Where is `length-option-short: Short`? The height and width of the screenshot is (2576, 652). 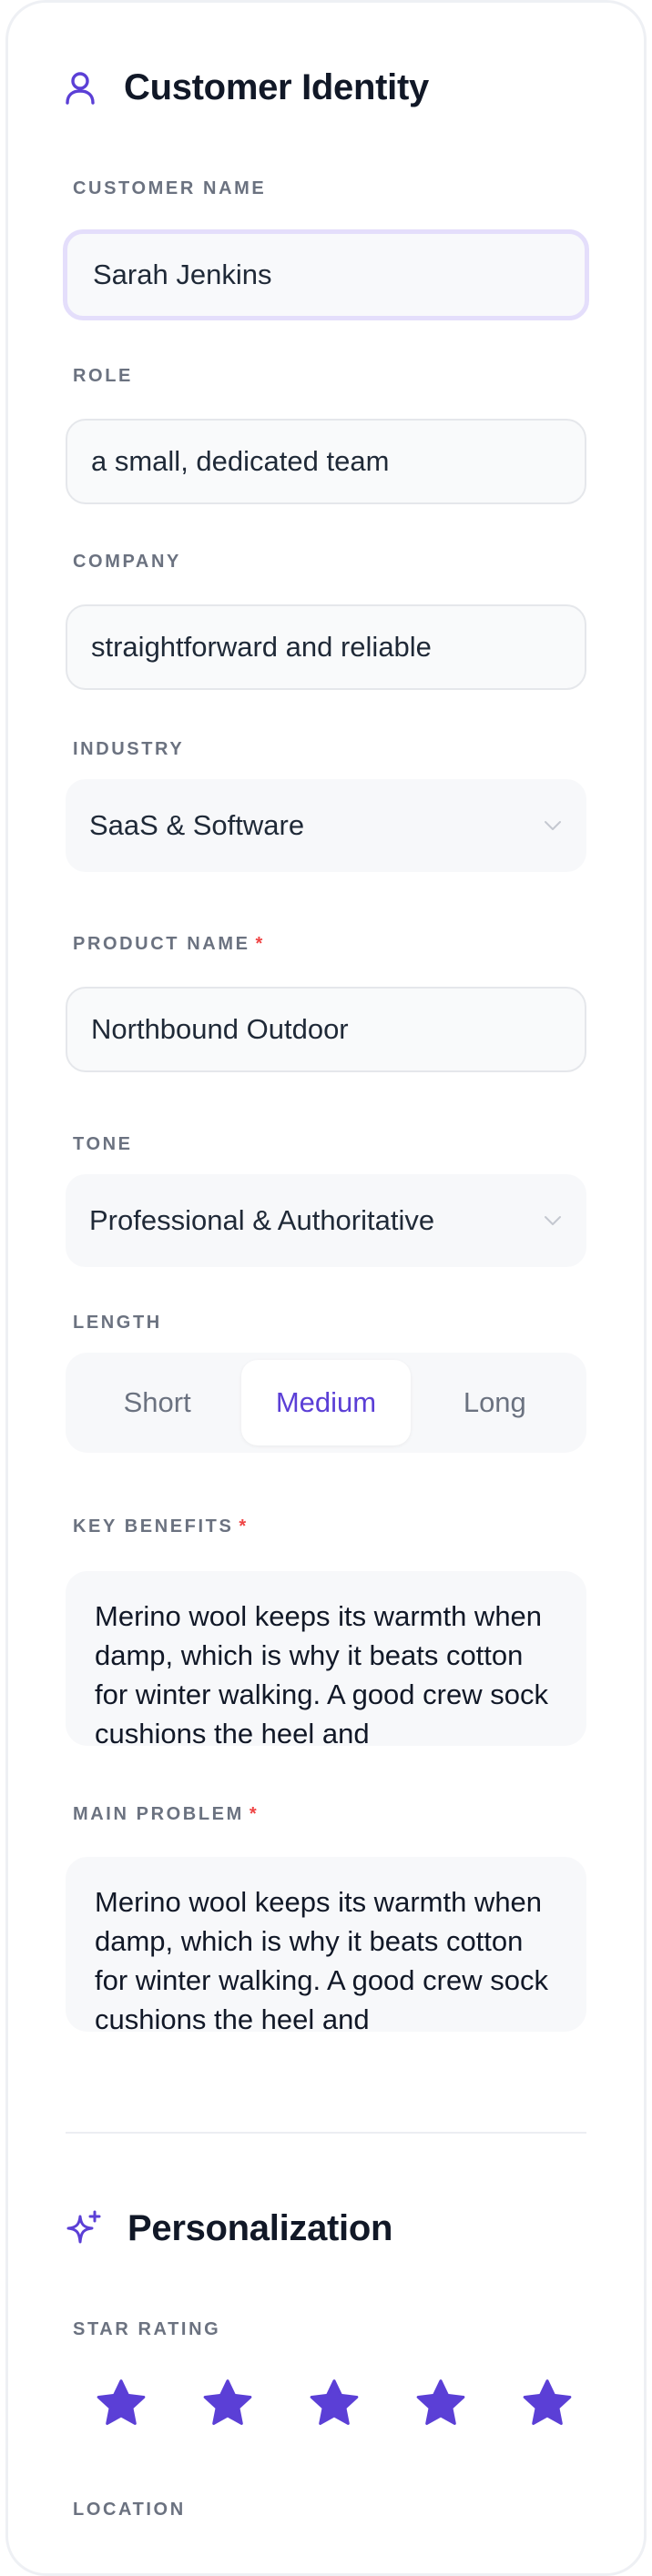 length-option-short: Short is located at coordinates (157, 1402).